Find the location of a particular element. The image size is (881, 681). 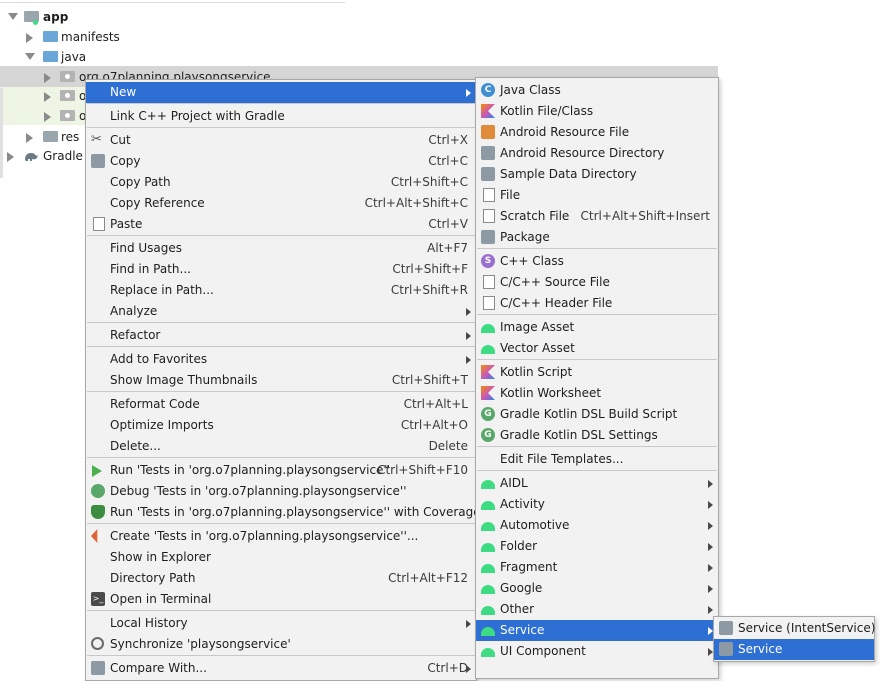

submenu-item-scratch-file: Scratch File Ctrl+Alt+Shift+Insert is located at coordinates (597, 216).